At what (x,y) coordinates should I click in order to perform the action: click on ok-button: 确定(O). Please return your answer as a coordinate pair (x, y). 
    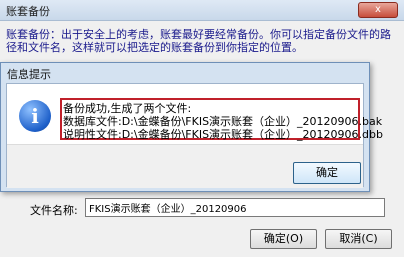
    Looking at the image, I should click on (283, 239).